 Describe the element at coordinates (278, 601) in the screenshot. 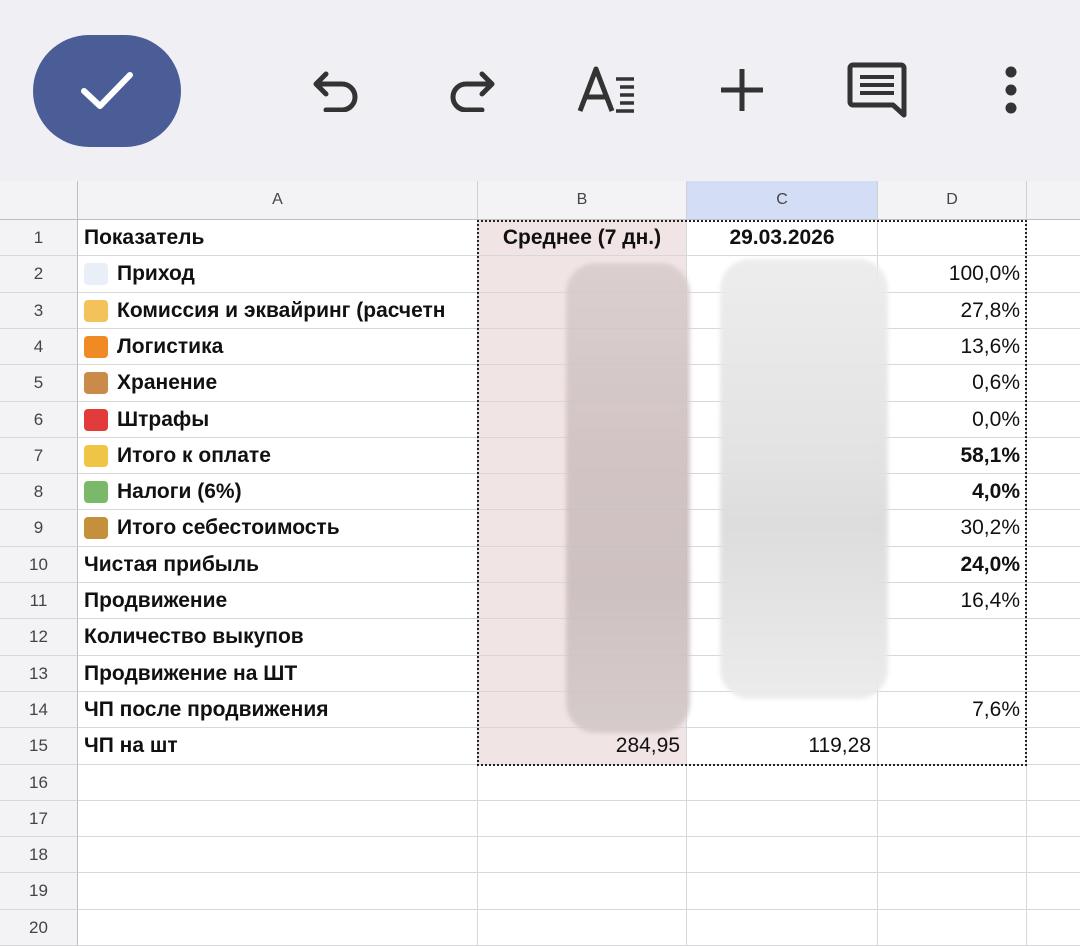

I see `cell-a: Продвижение` at that location.